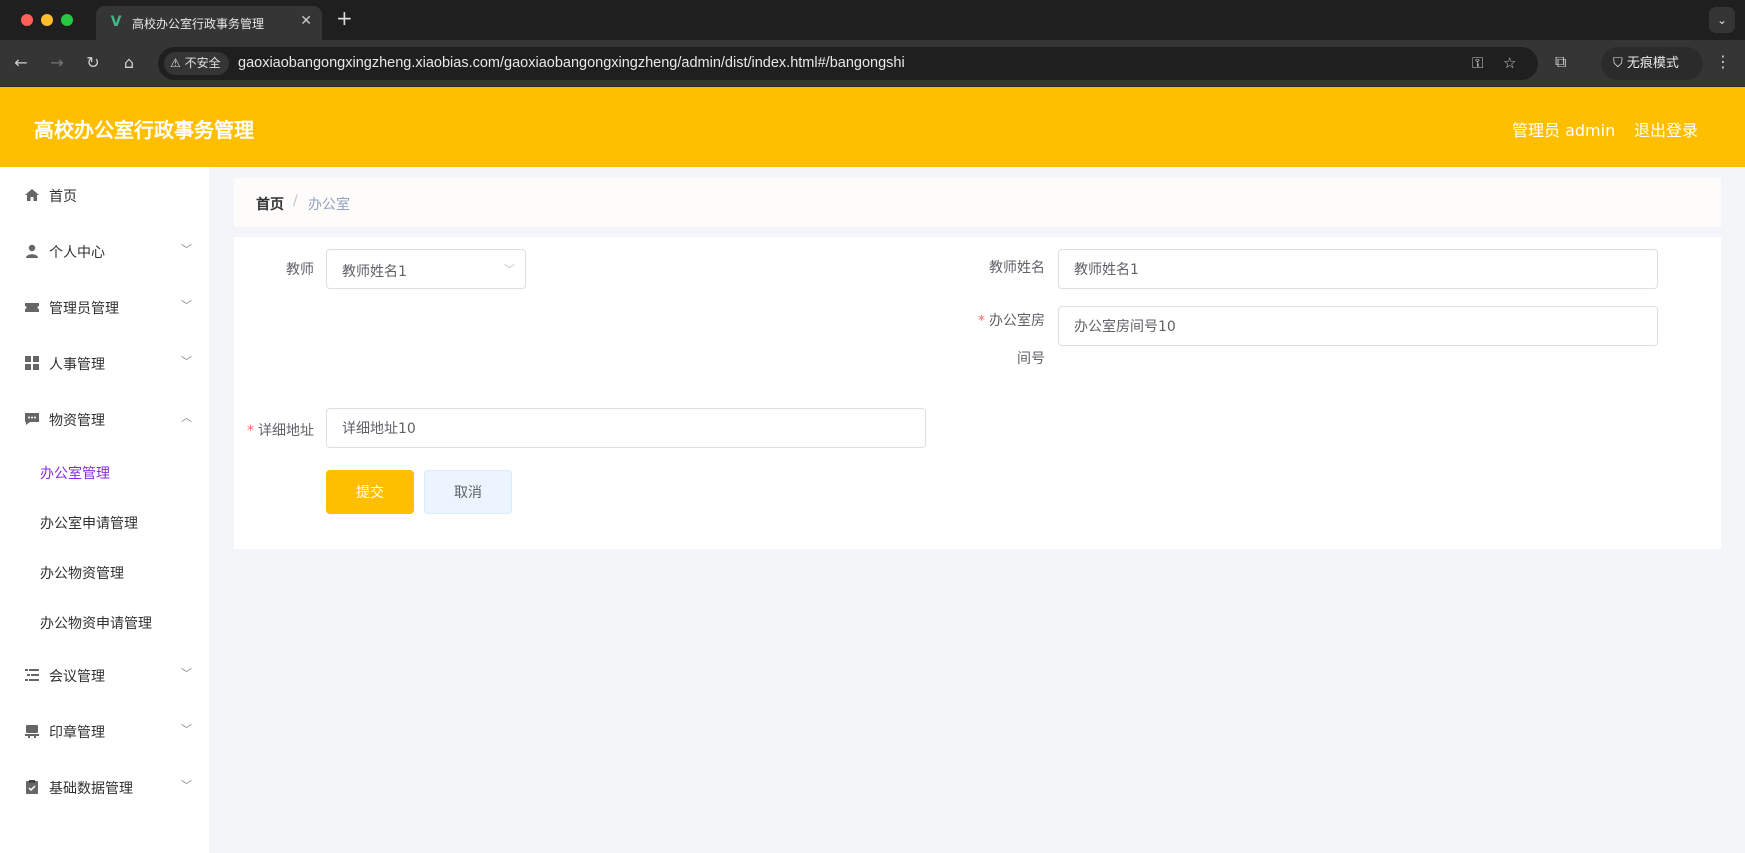 The image size is (1745, 853). I want to click on incognito-label: 无痕模式, so click(1652, 63).